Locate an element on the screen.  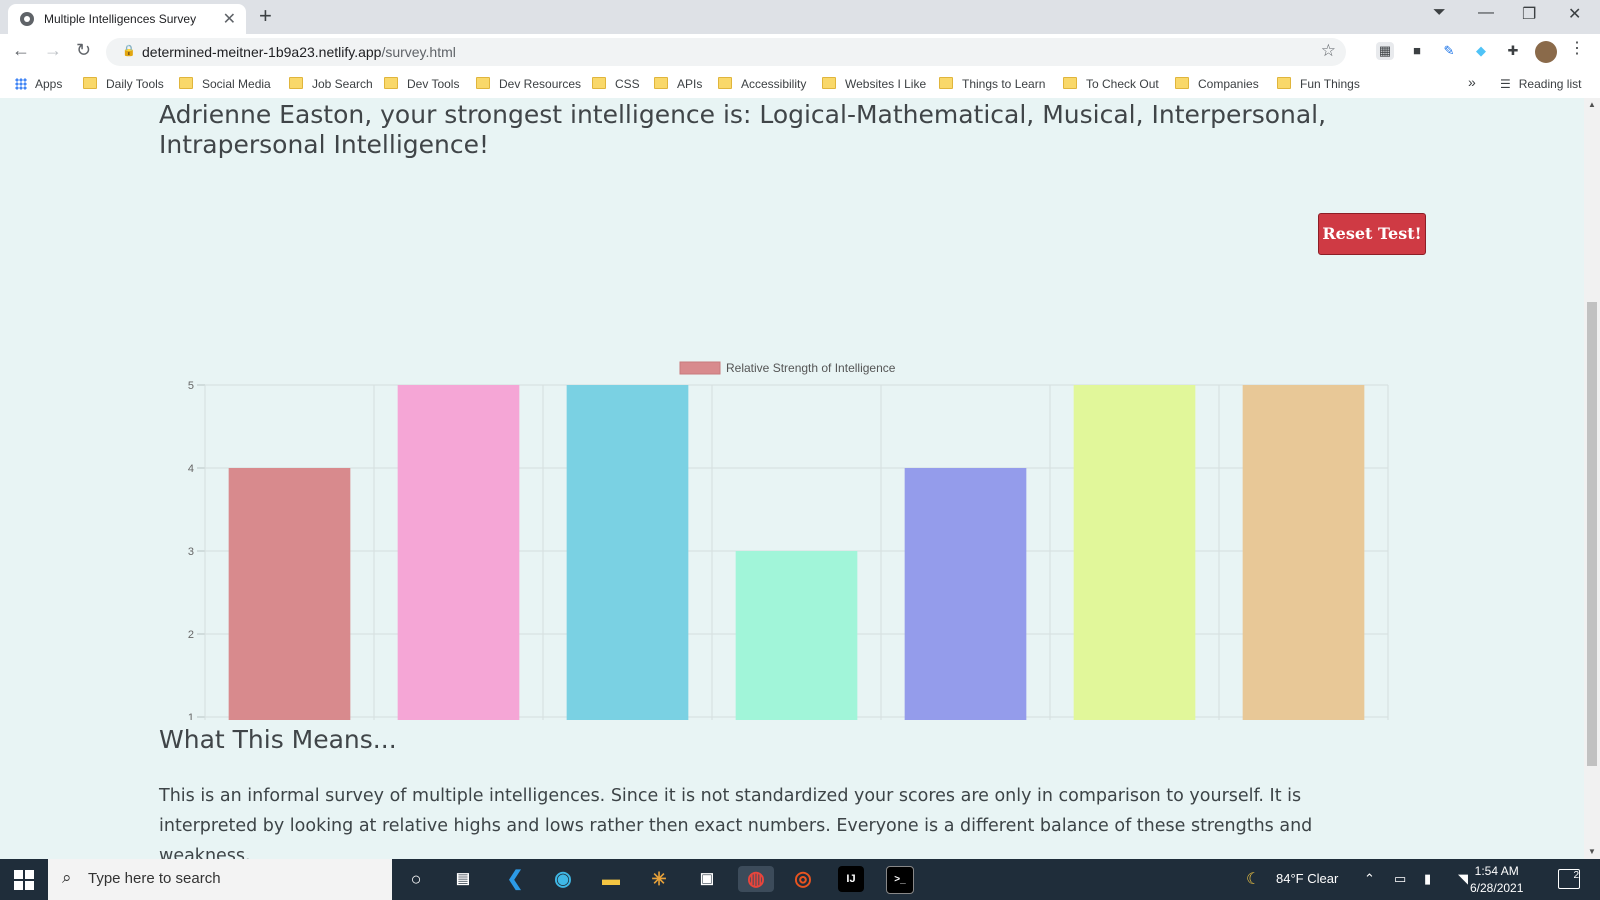
y-tick-label: 1 is located at coordinates (191, 716).